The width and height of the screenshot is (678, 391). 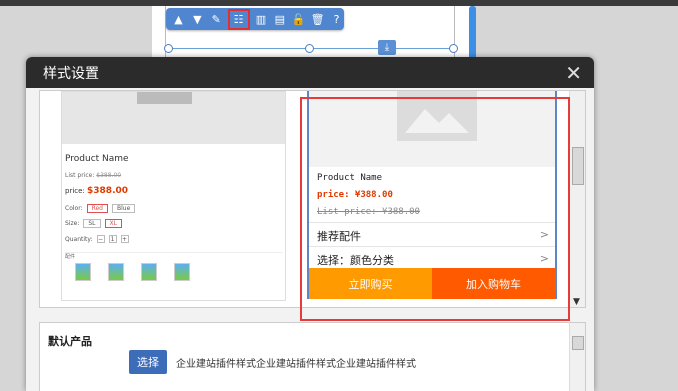 I want to click on trash-icon: 🗑, so click(x=317, y=19).